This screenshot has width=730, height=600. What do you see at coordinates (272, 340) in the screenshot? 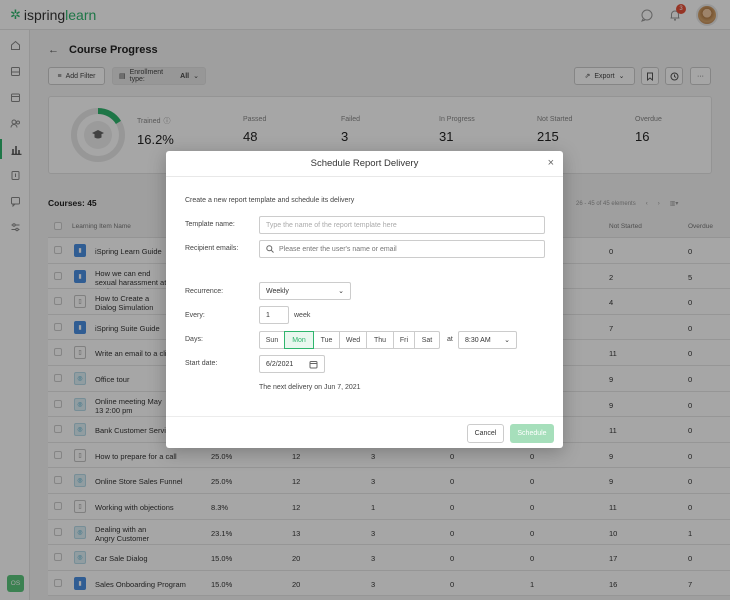
I see `day-toggle-sun: Sun` at bounding box center [272, 340].